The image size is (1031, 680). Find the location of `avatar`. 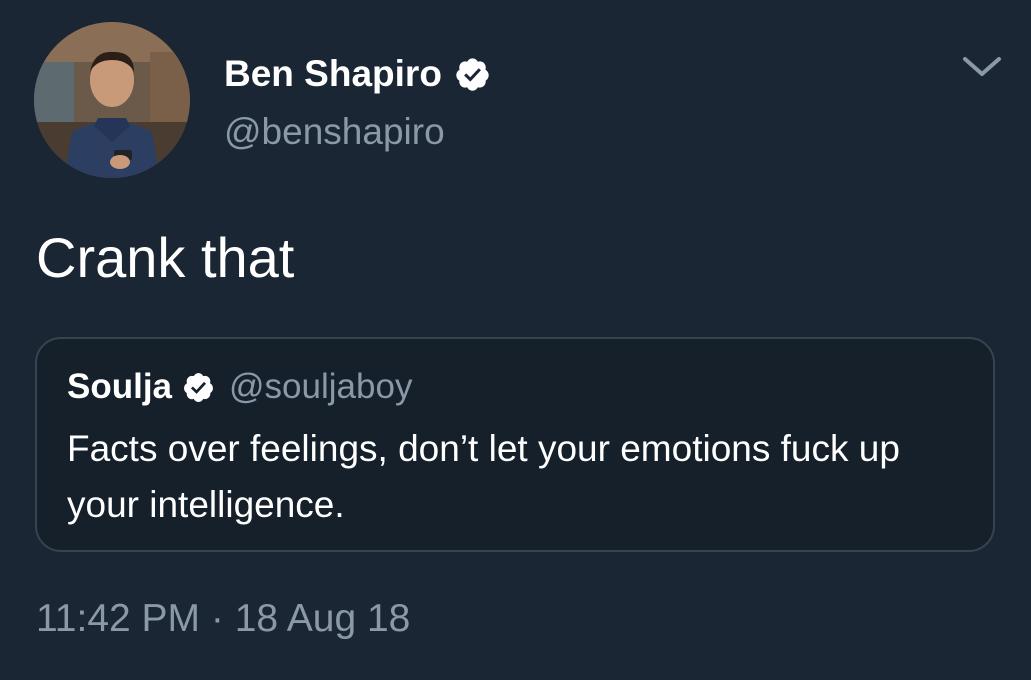

avatar is located at coordinates (112, 100).